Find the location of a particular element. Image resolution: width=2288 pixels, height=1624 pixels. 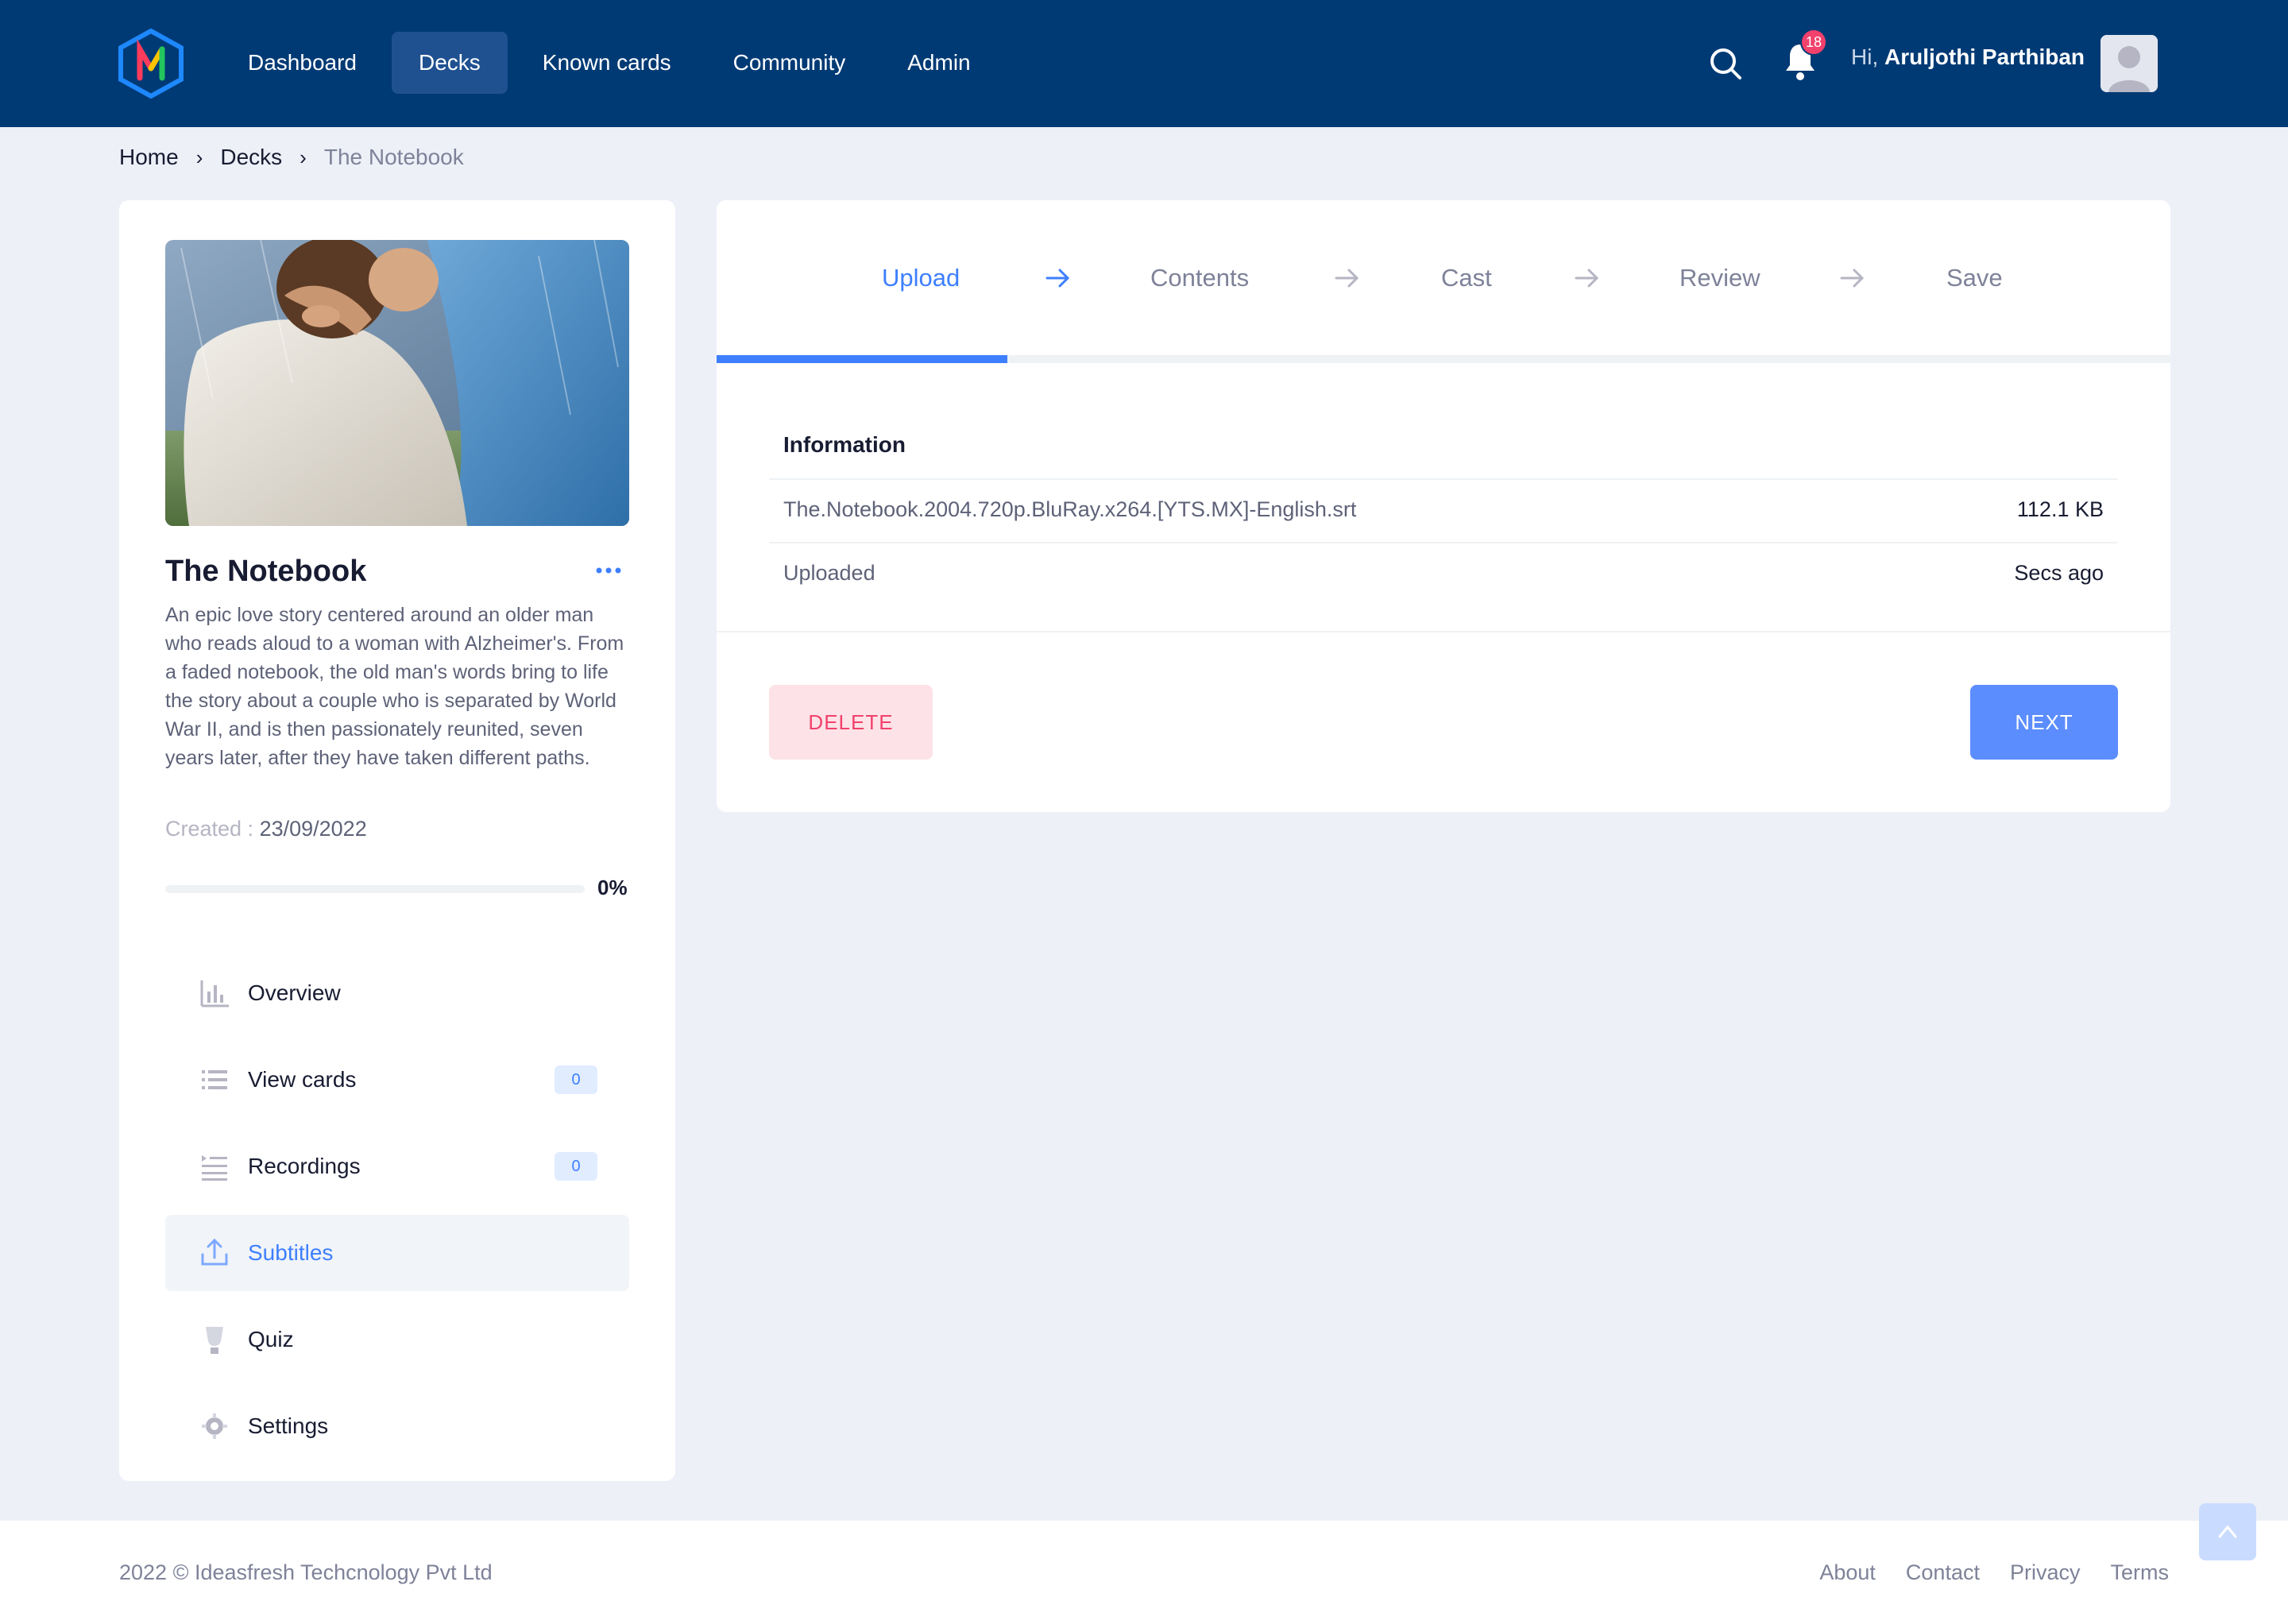

trophy-icon is located at coordinates (214, 1340).